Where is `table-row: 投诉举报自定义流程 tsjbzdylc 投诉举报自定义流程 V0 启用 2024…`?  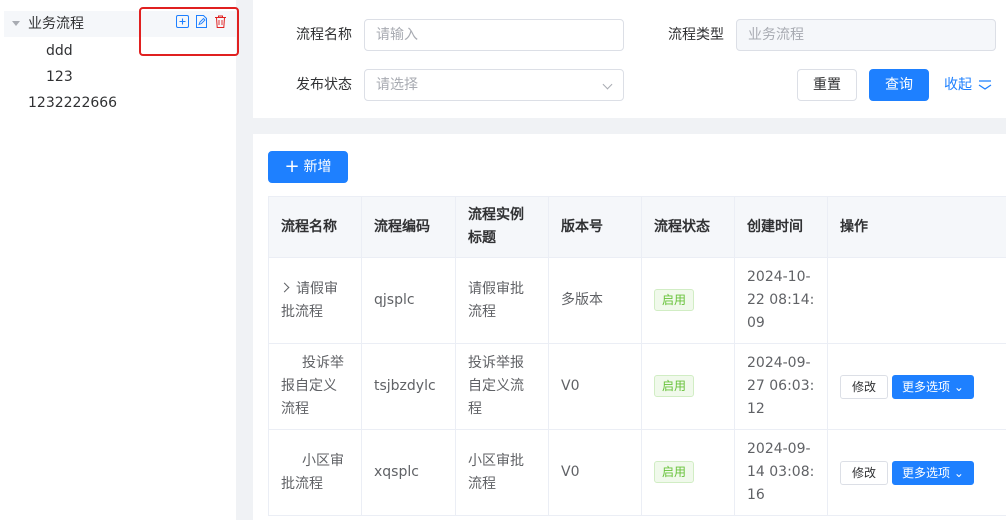 table-row: 投诉举报自定义流程 tsjbzdylc 投诉举报自定义流程 V0 启用 2024… is located at coordinates (637, 386).